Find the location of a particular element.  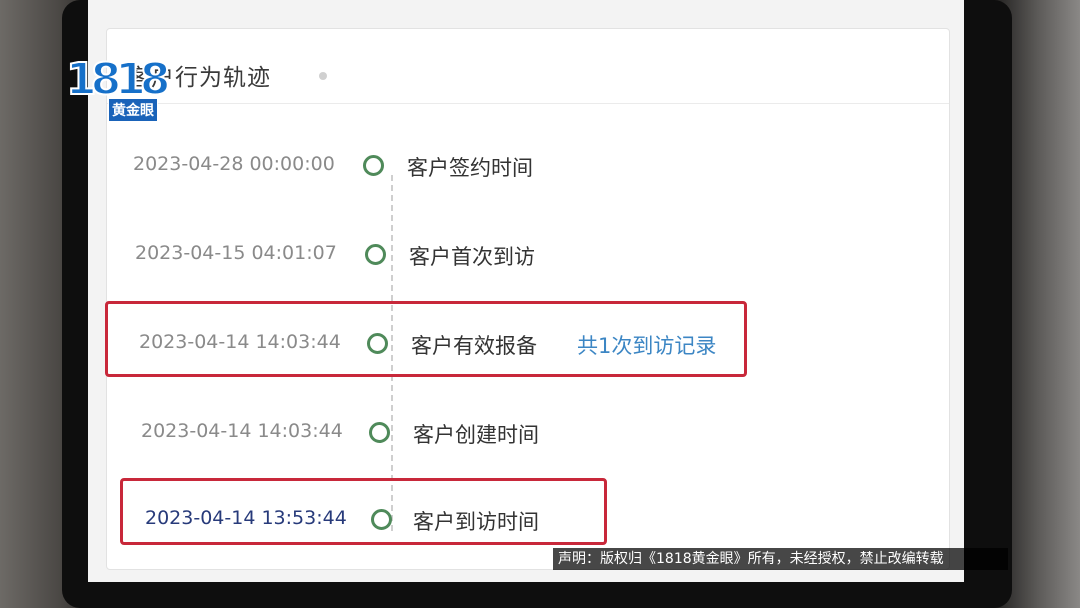

timeline-item: 2023-04-14 14:03:44 客户创建时间 is located at coordinates (528, 432).